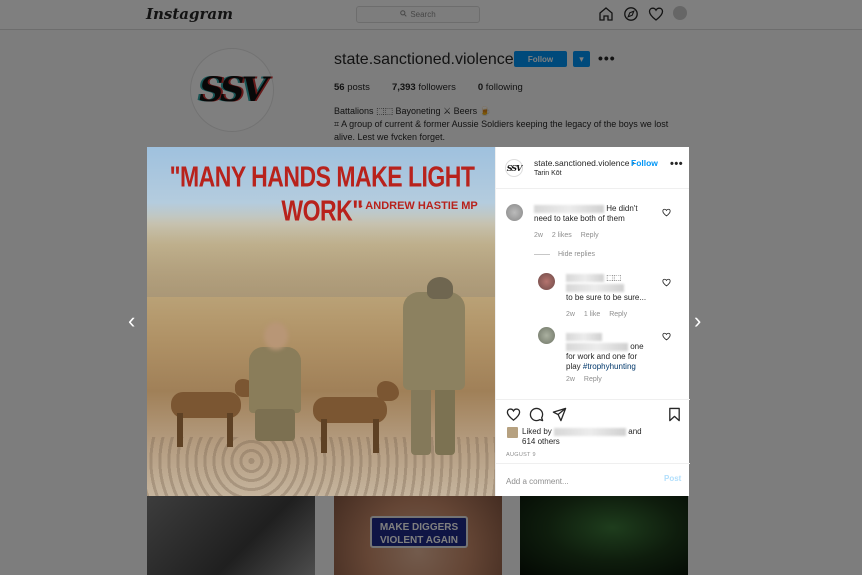 The width and height of the screenshot is (862, 575). I want to click on save-bookmark-icon, so click(674, 414).